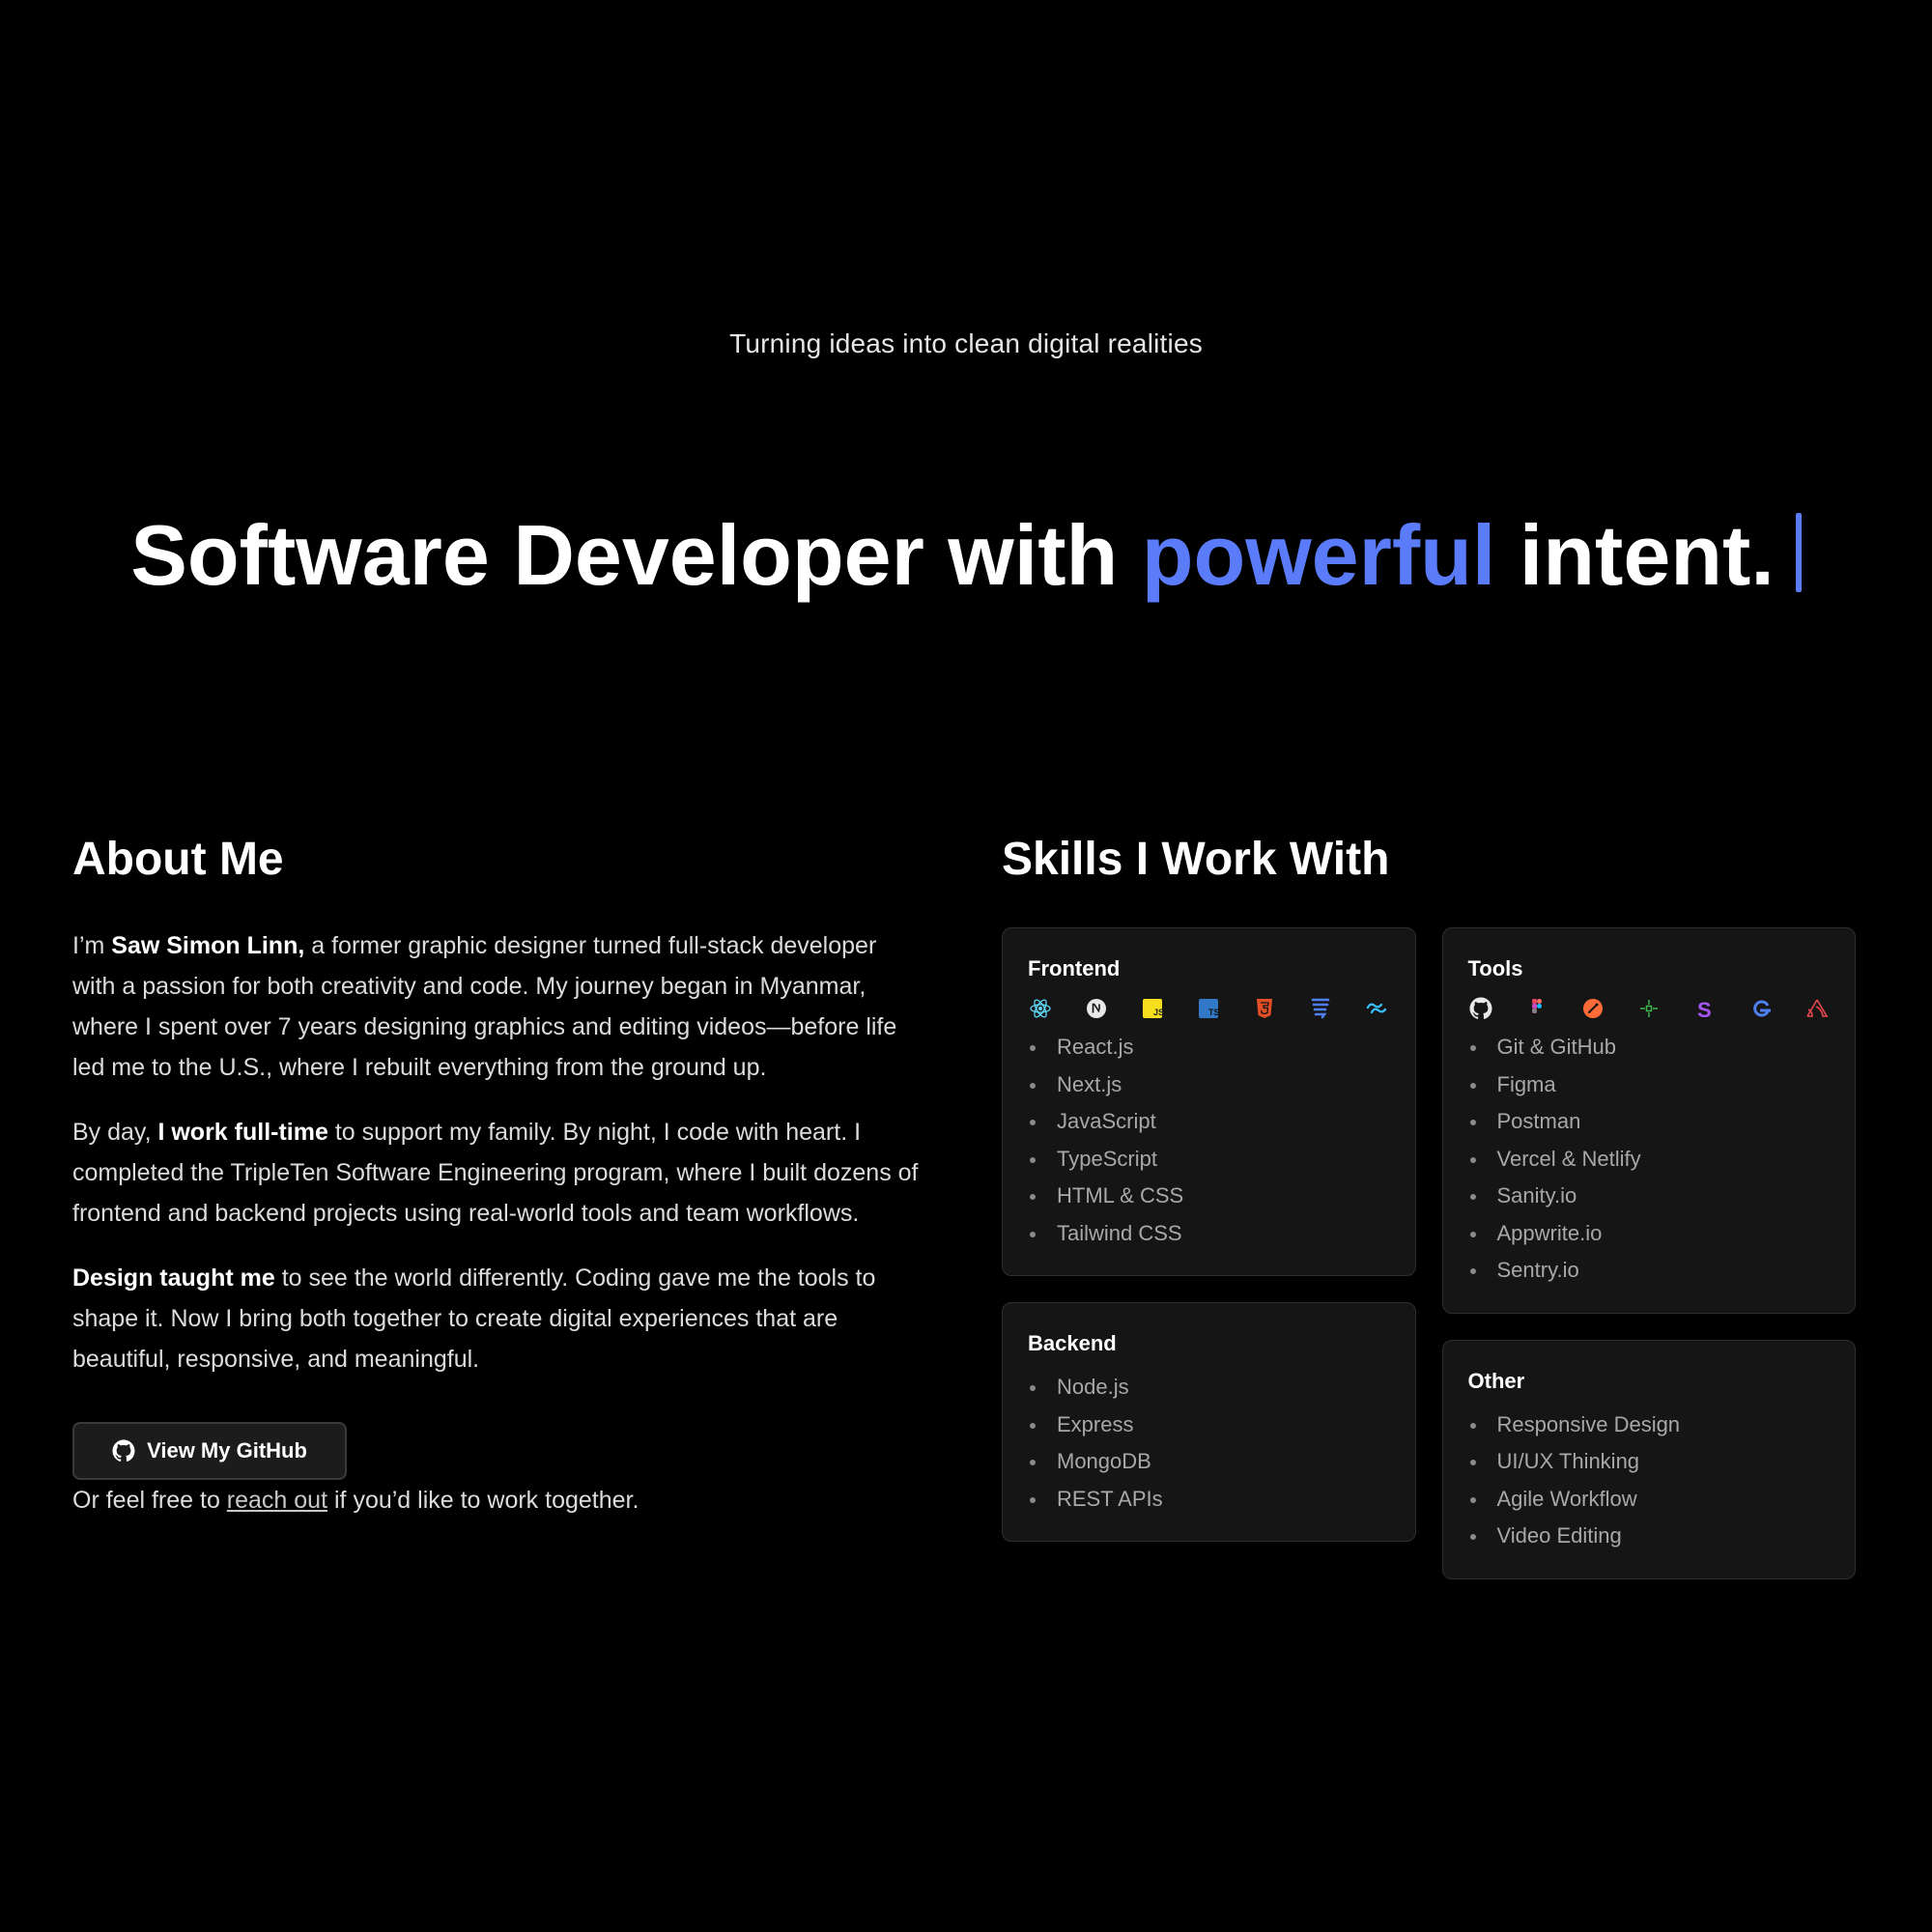 This screenshot has width=1932, height=1932. What do you see at coordinates (1209, 1047) in the screenshot?
I see `list-item: React.js` at bounding box center [1209, 1047].